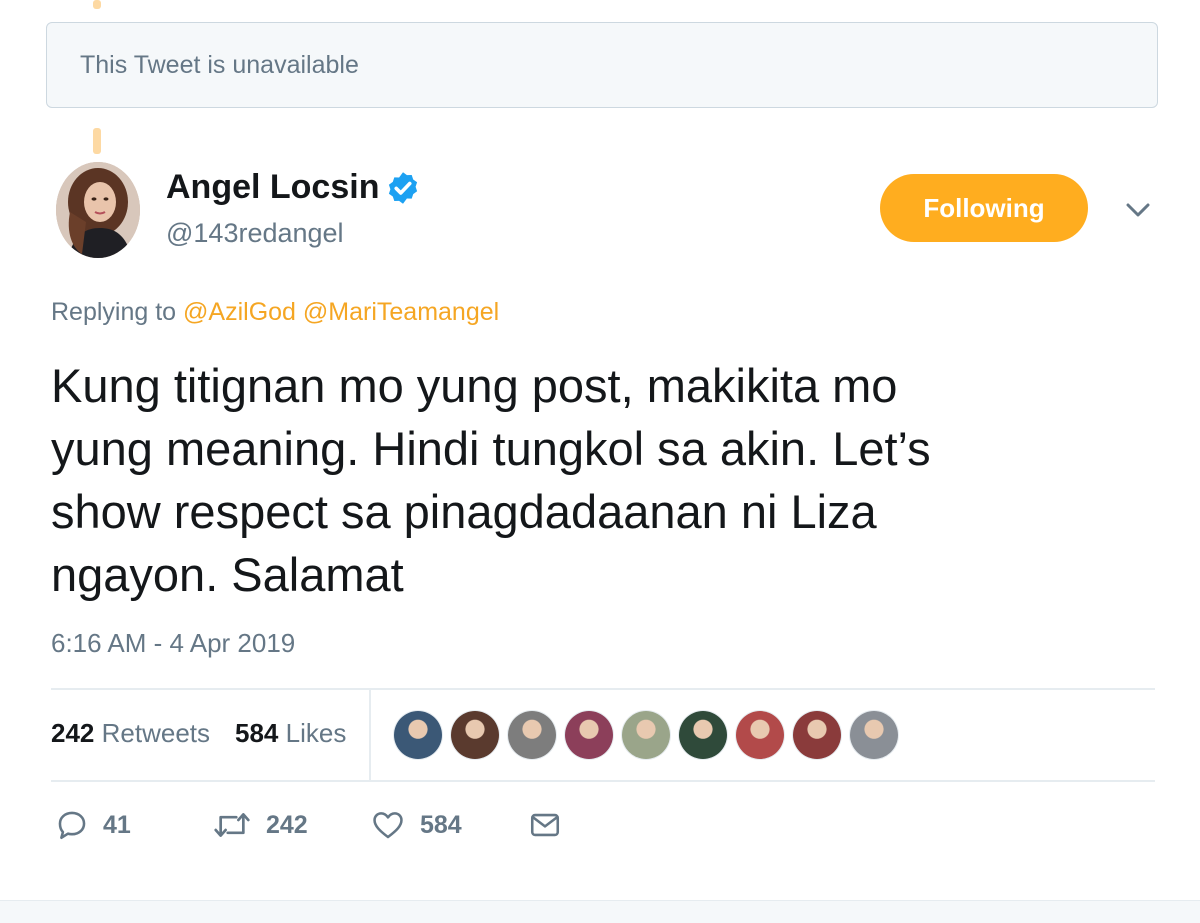 The width and height of the screenshot is (1200, 923). What do you see at coordinates (441, 824) in the screenshot?
I see `like-count: 584` at bounding box center [441, 824].